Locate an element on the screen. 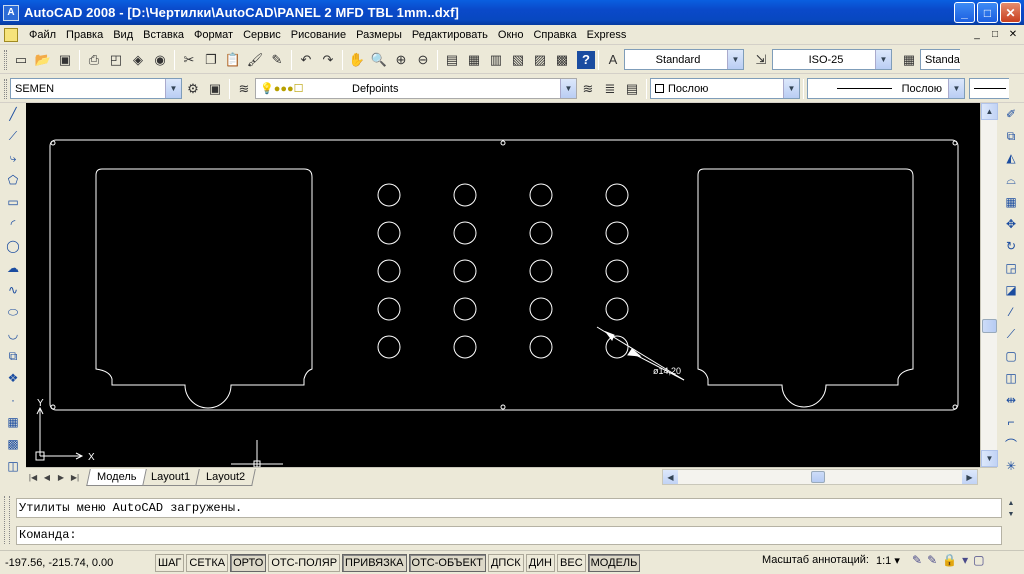  block-editor-icon: ✎ is located at coordinates (277, 60).